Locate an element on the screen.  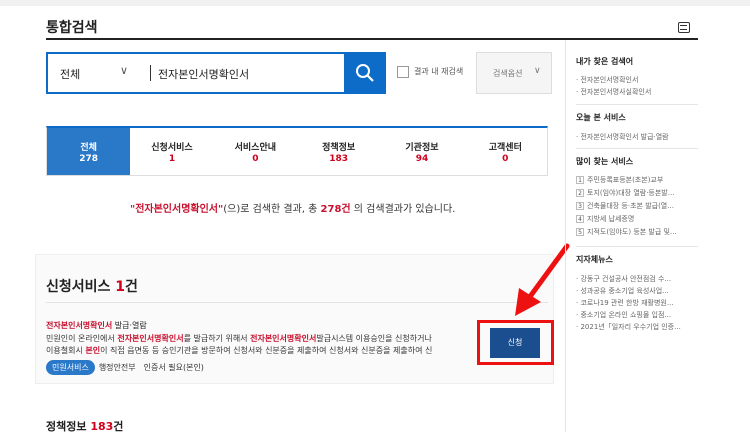
desc-text: 이용철회시 is located at coordinates (66, 350).